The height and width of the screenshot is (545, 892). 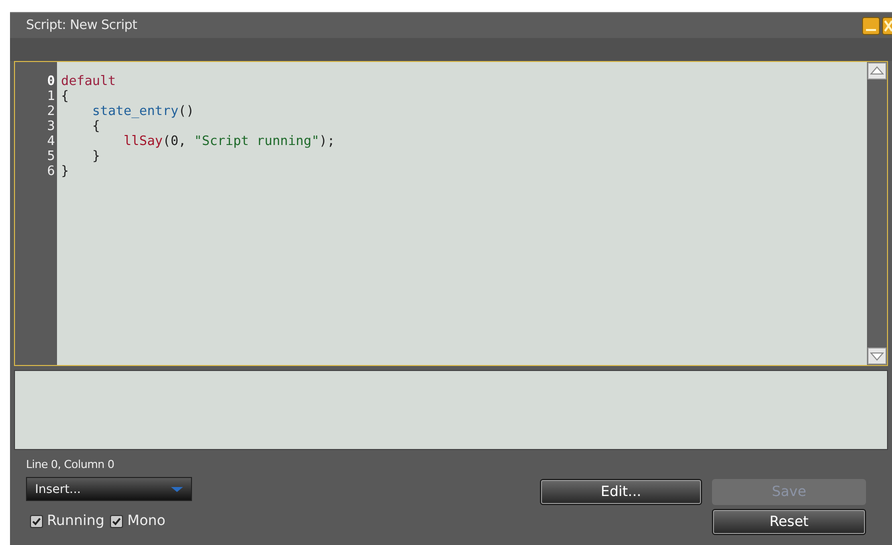 I want to click on window-title: Script: New Script, so click(x=82, y=25).